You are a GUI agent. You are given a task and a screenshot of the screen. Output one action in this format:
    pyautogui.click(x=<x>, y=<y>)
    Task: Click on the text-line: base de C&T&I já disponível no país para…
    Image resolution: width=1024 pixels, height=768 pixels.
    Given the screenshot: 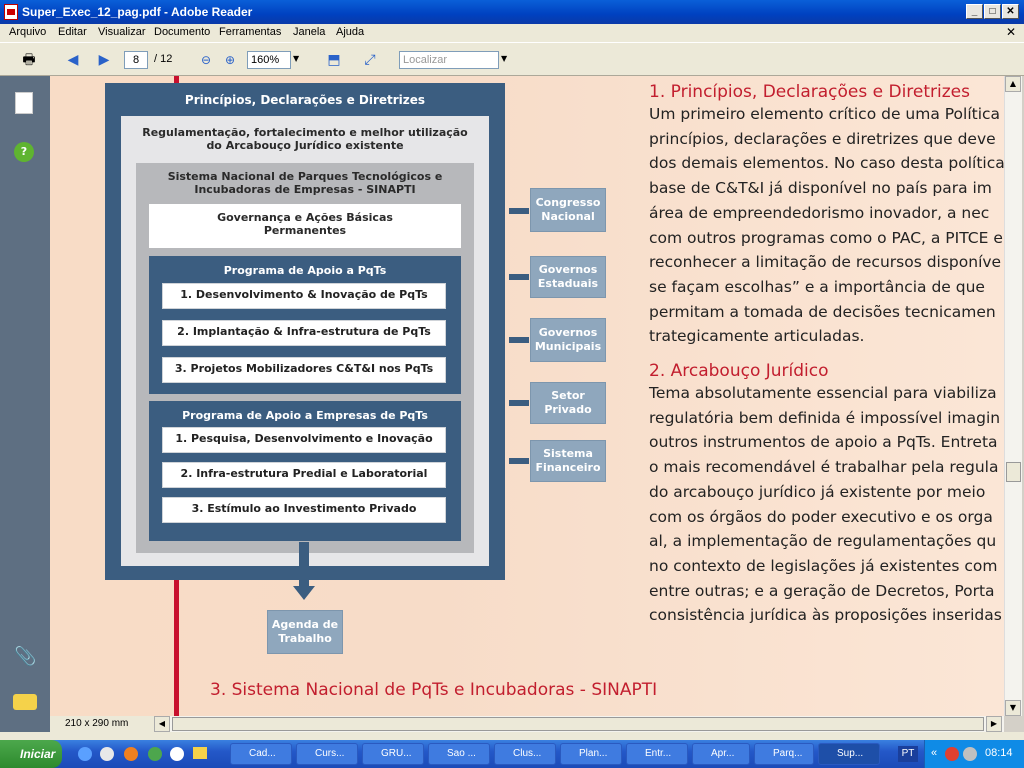 What is the action you would take?
    pyautogui.click(x=820, y=188)
    